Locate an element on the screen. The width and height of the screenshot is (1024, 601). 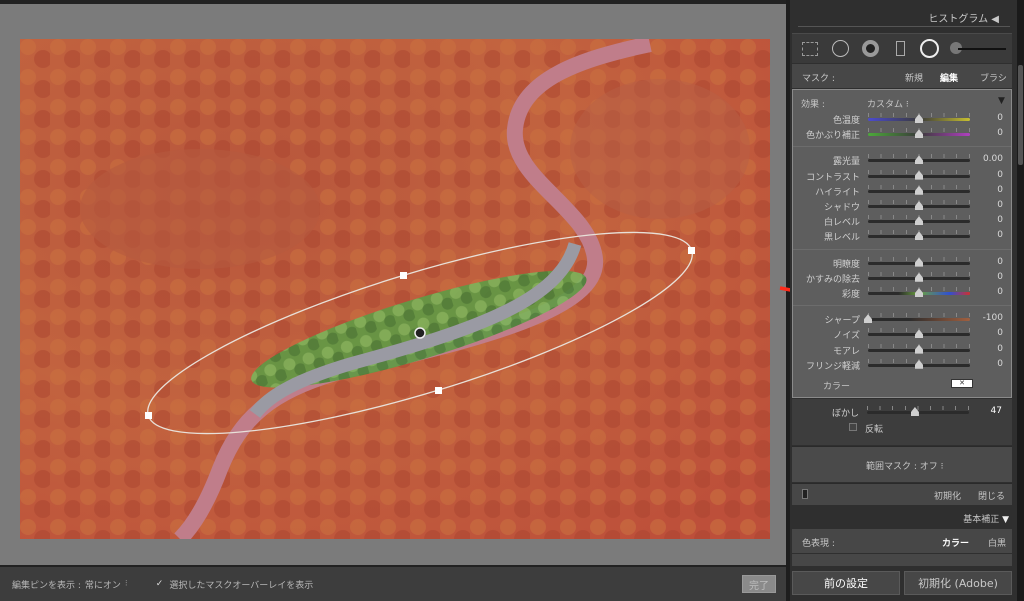
slider-row: モアレ 0 is located at coordinates (903, 350).